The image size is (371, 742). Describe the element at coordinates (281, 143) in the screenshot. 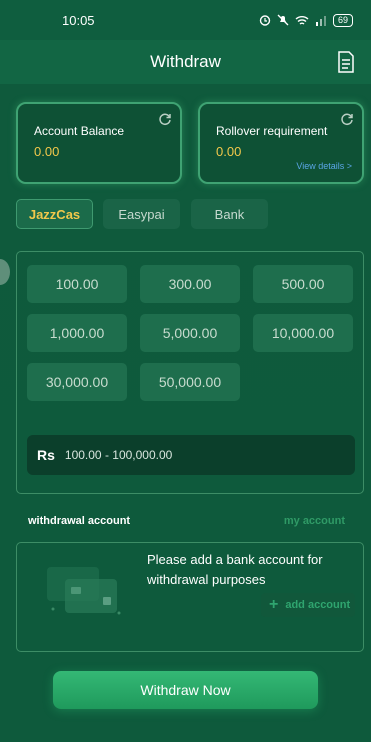

I see `rollover-card: Rollover requirement 0.00 View details >` at that location.